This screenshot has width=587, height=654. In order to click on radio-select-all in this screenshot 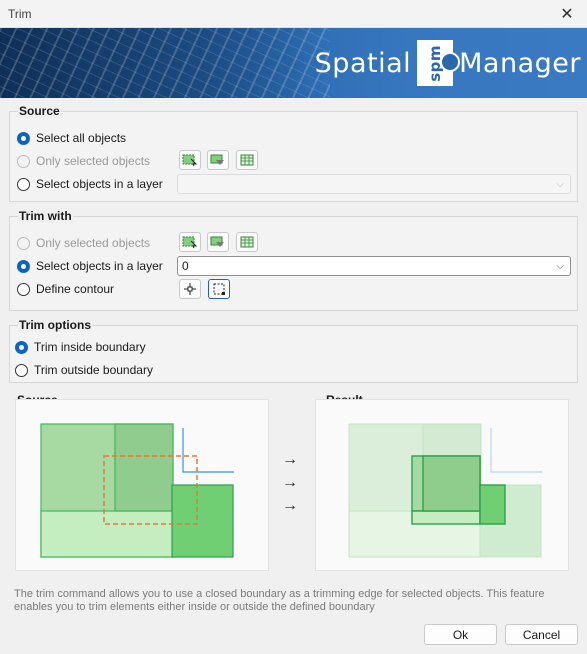, I will do `click(23, 138)`.